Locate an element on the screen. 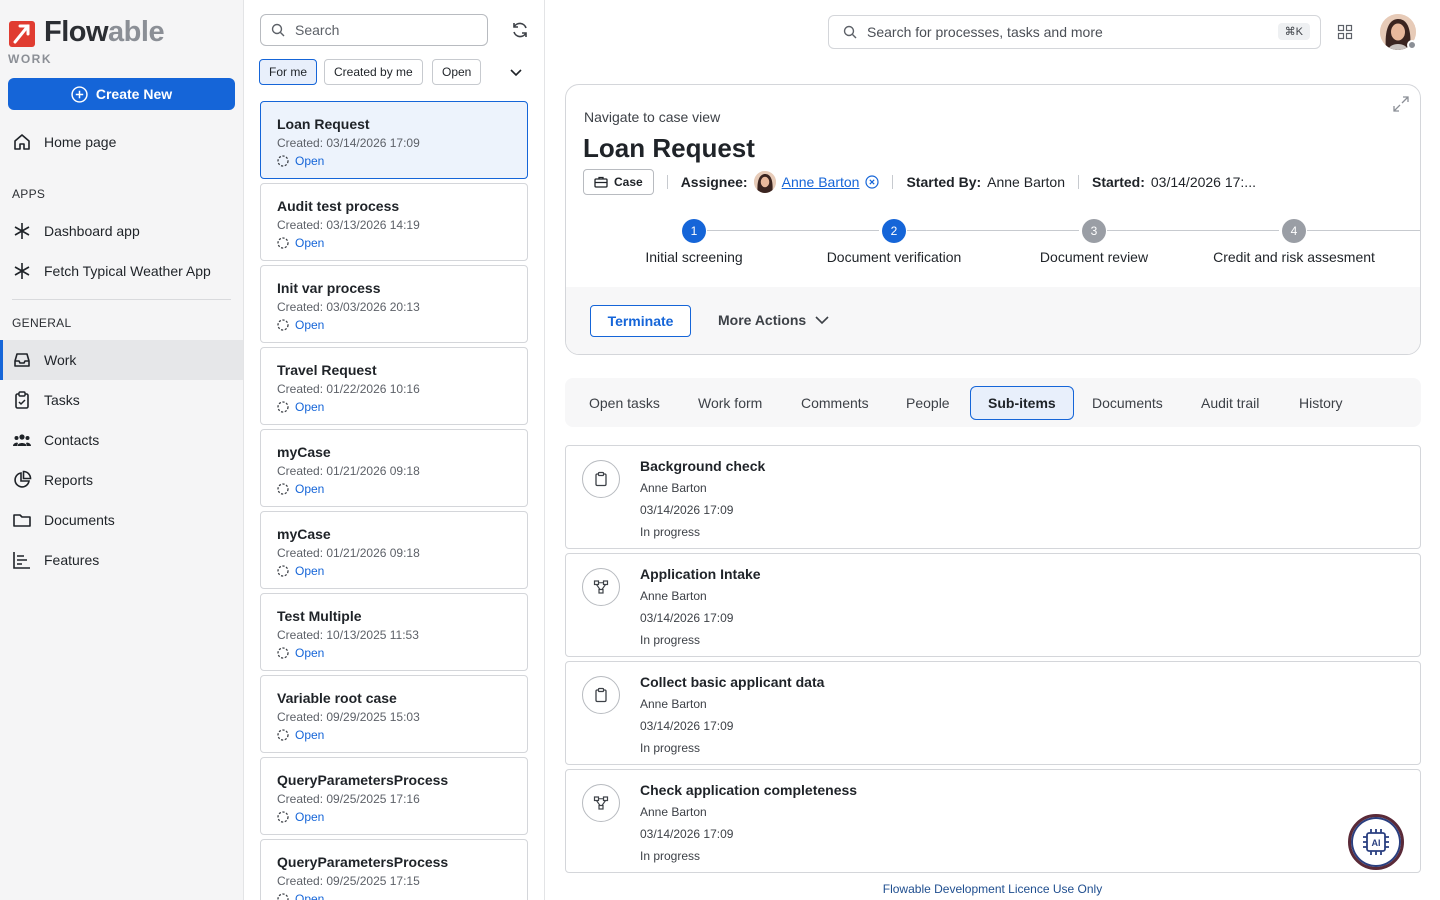 This screenshot has height=900, width=1440. navigate-to-case-link: Navigate to case view is located at coordinates (652, 117).